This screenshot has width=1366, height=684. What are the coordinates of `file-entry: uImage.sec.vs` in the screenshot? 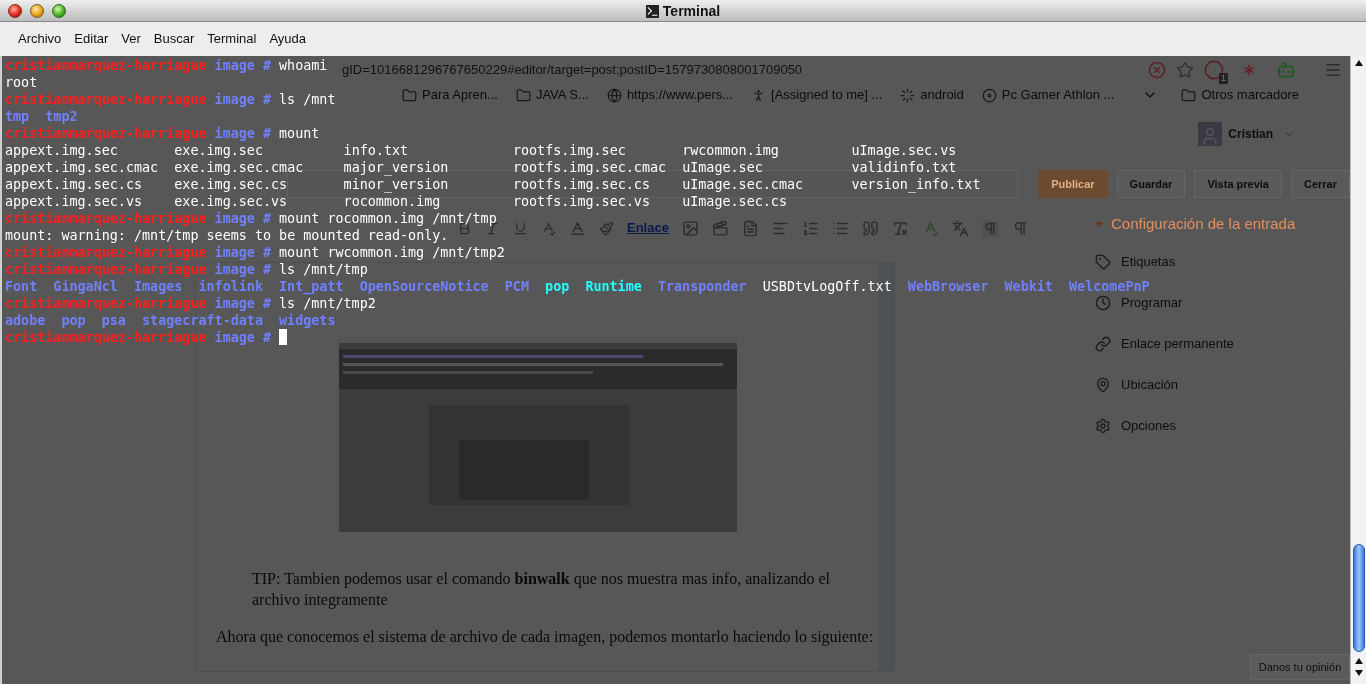 It's located at (904, 150).